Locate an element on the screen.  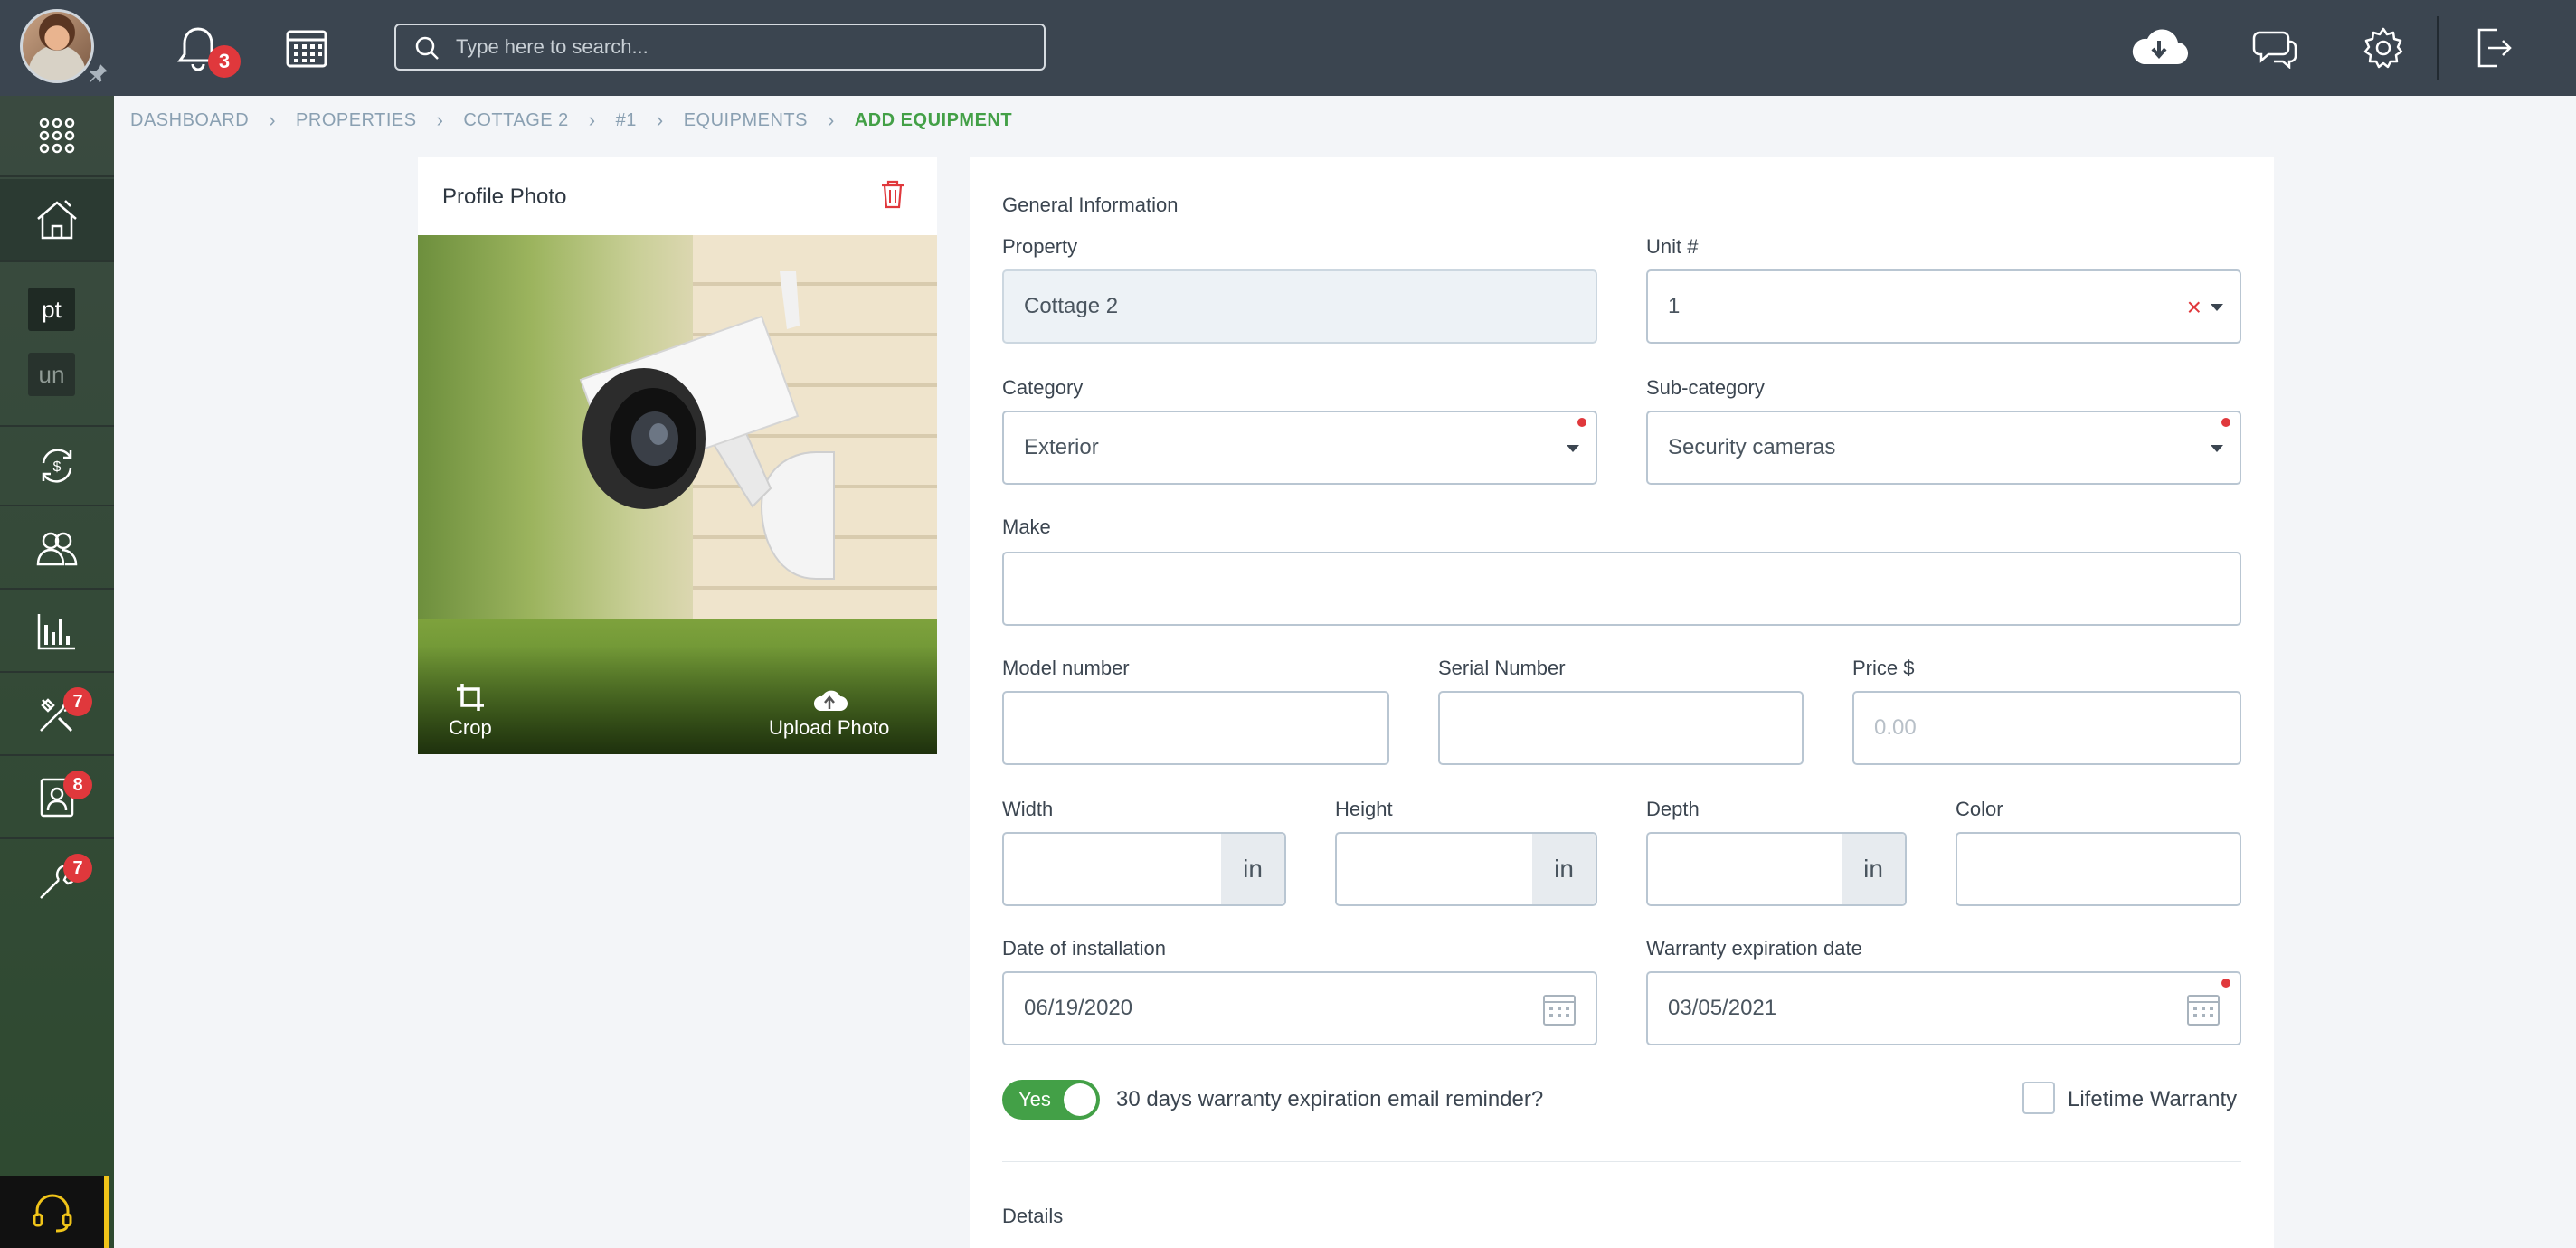
clear-icon: × is located at coordinates (2194, 308).